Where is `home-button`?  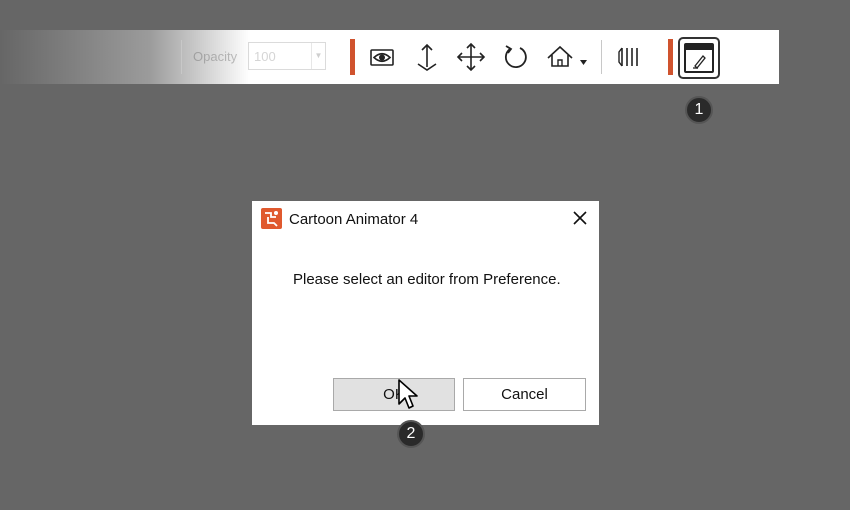 home-button is located at coordinates (560, 57).